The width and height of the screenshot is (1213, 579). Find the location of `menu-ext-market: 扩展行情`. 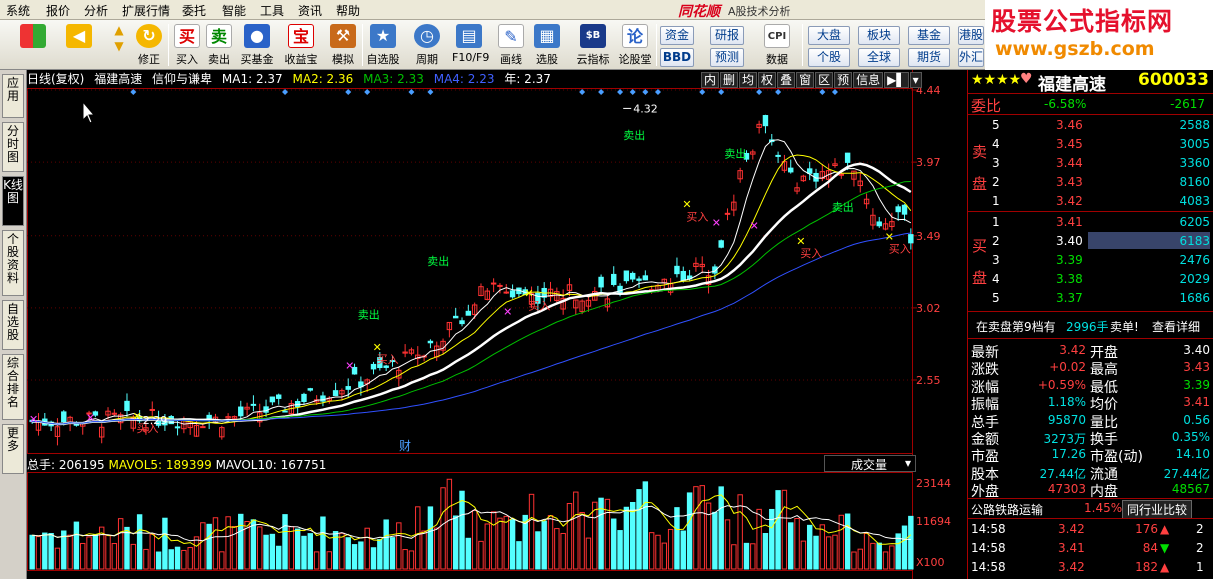

menu-ext-market: 扩展行情 is located at coordinates (146, 10).